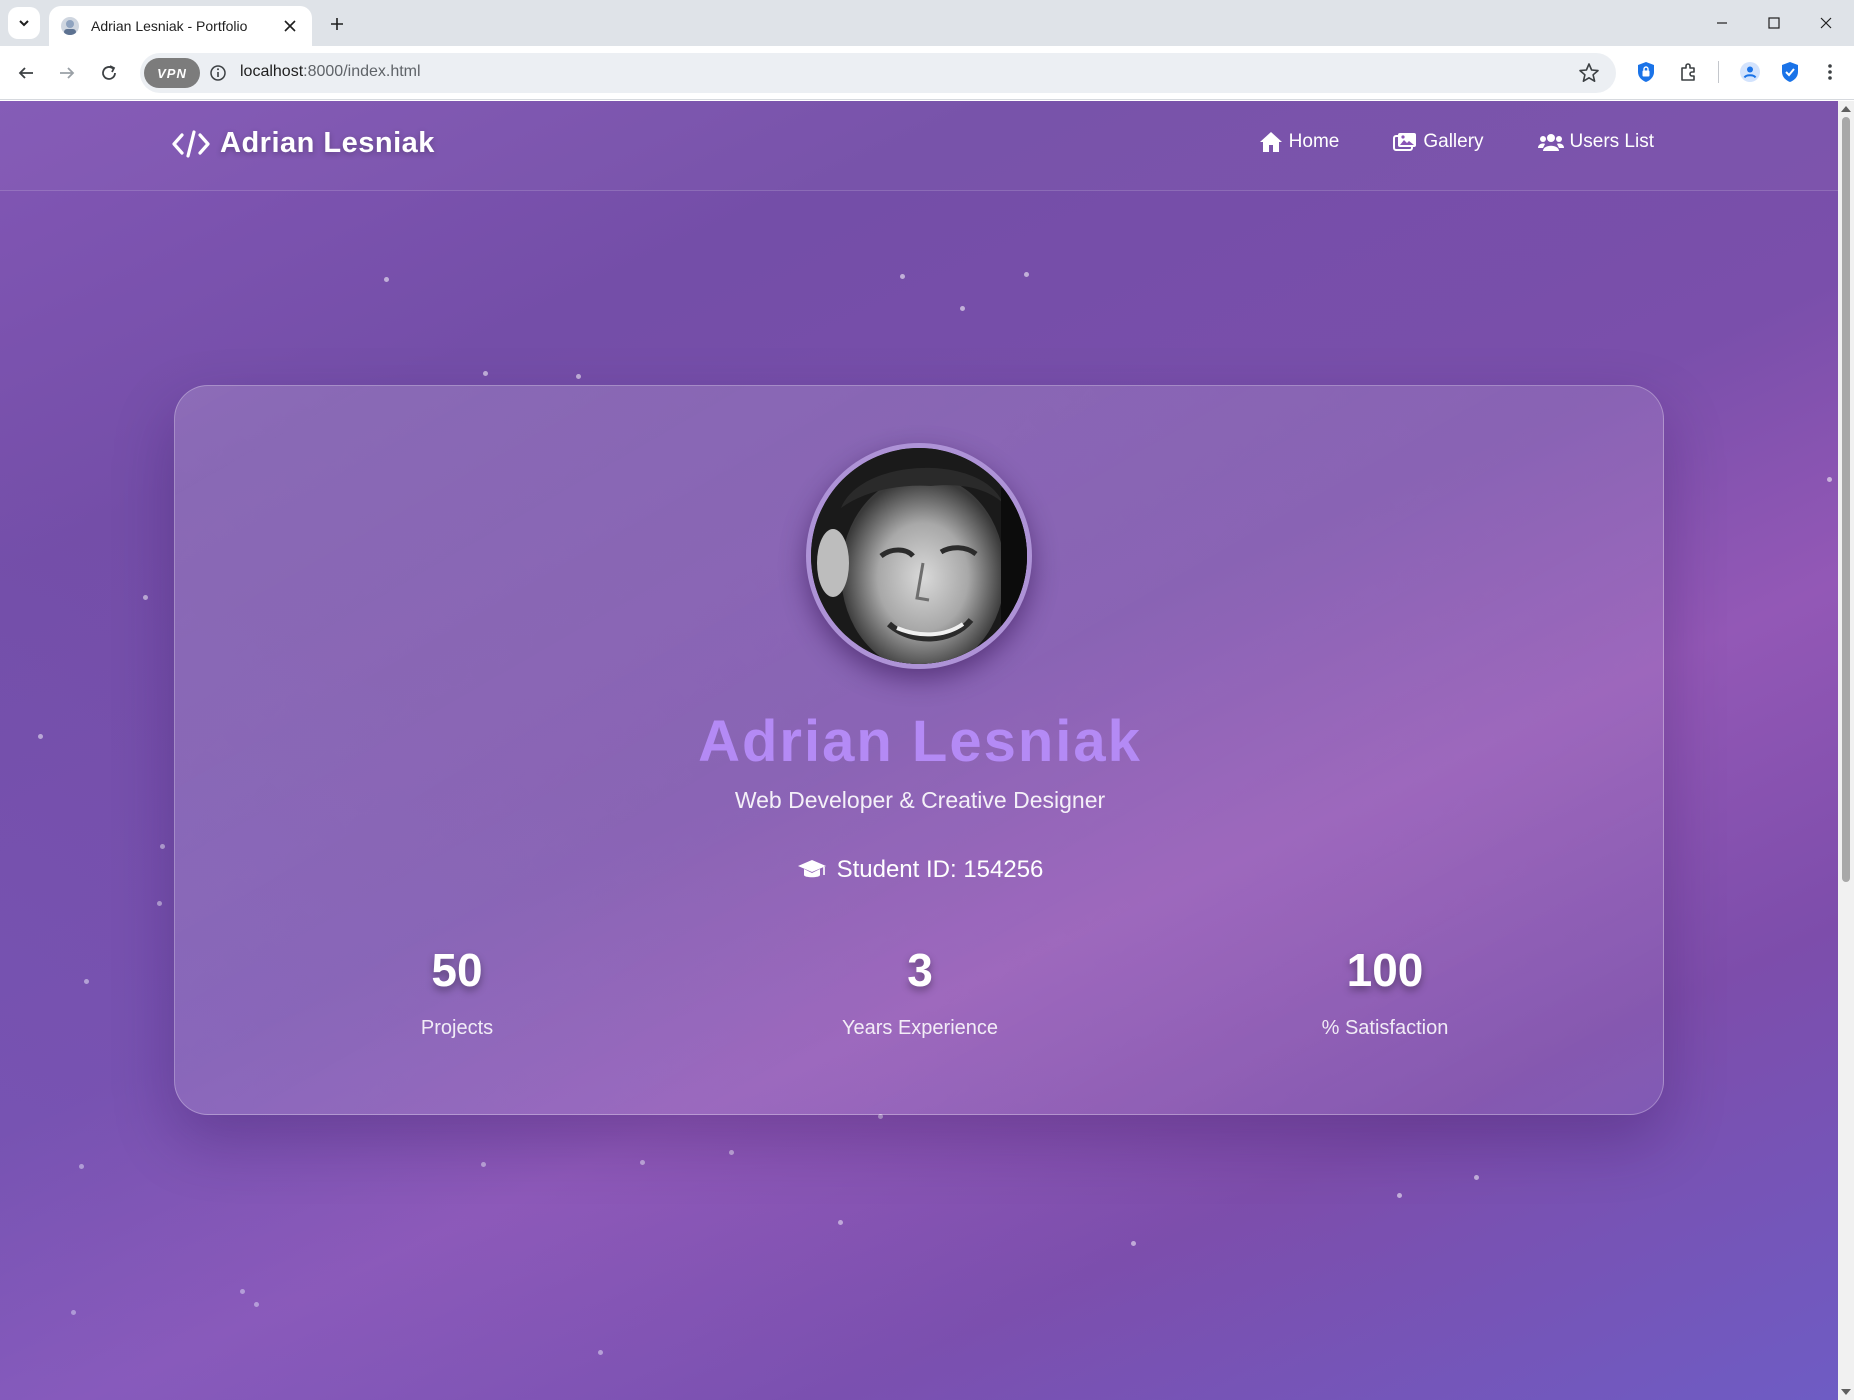 The height and width of the screenshot is (1400, 1854). What do you see at coordinates (362, 71) in the screenshot?
I see `url-path: :8000/index.html` at bounding box center [362, 71].